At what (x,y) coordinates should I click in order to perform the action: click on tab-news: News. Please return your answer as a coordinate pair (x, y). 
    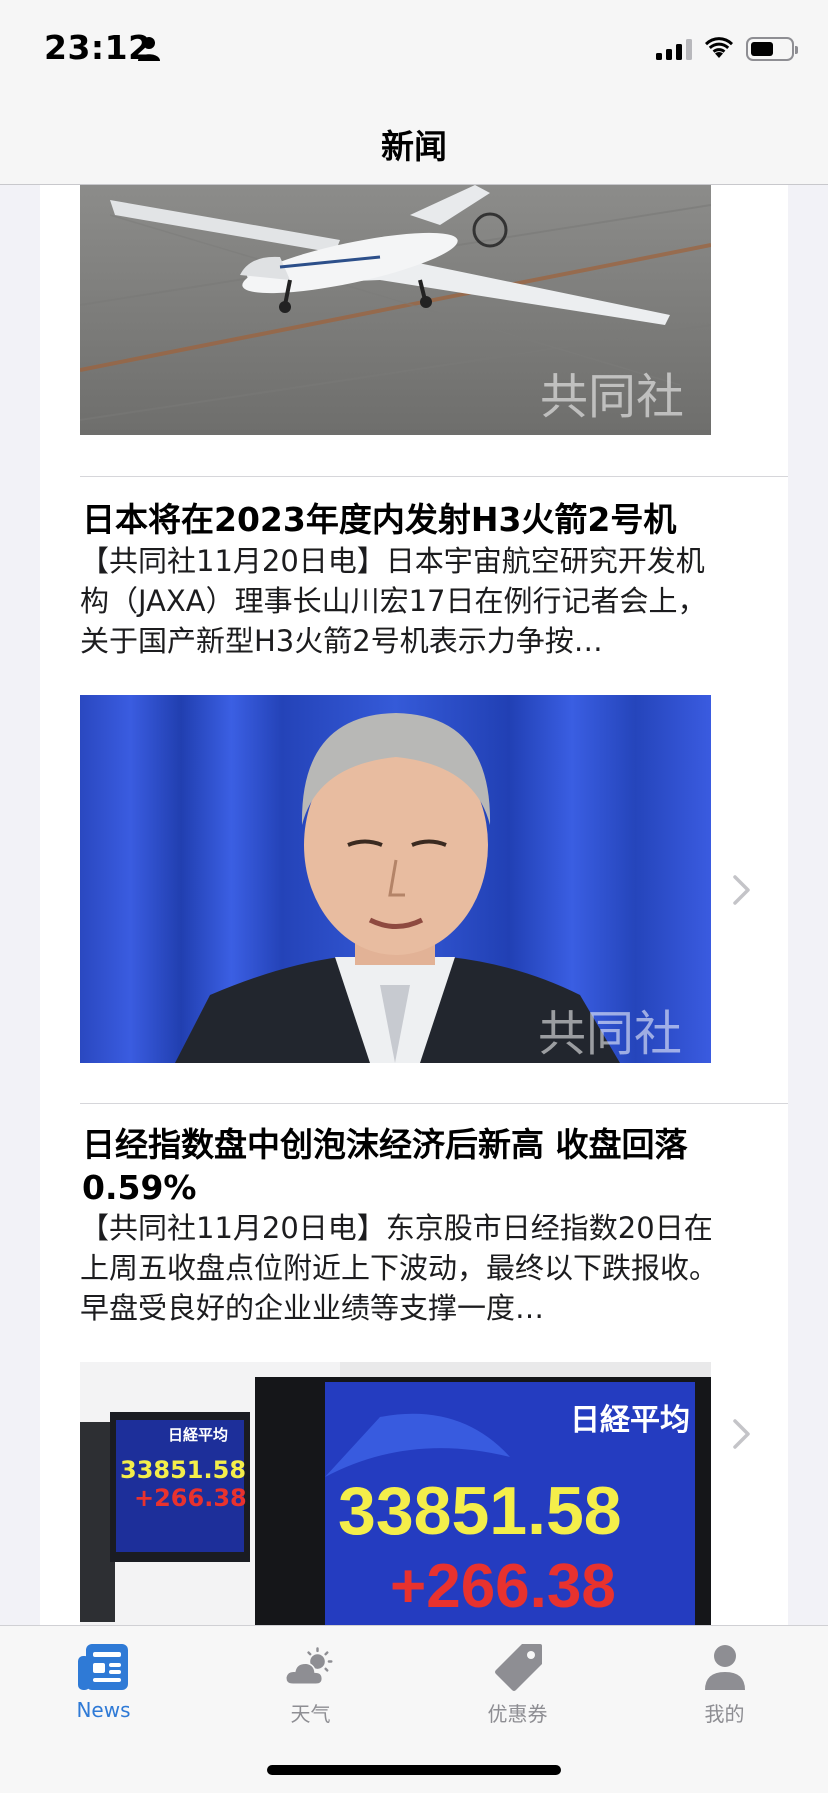
    Looking at the image, I should click on (103, 1681).